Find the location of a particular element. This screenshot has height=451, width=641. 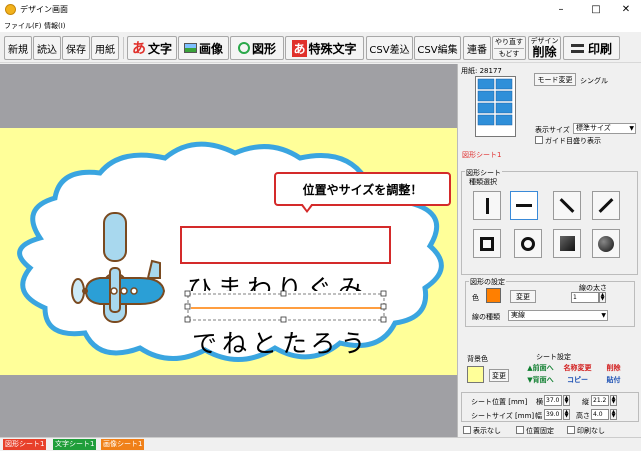

open-button: 読込 is located at coordinates (47, 48).